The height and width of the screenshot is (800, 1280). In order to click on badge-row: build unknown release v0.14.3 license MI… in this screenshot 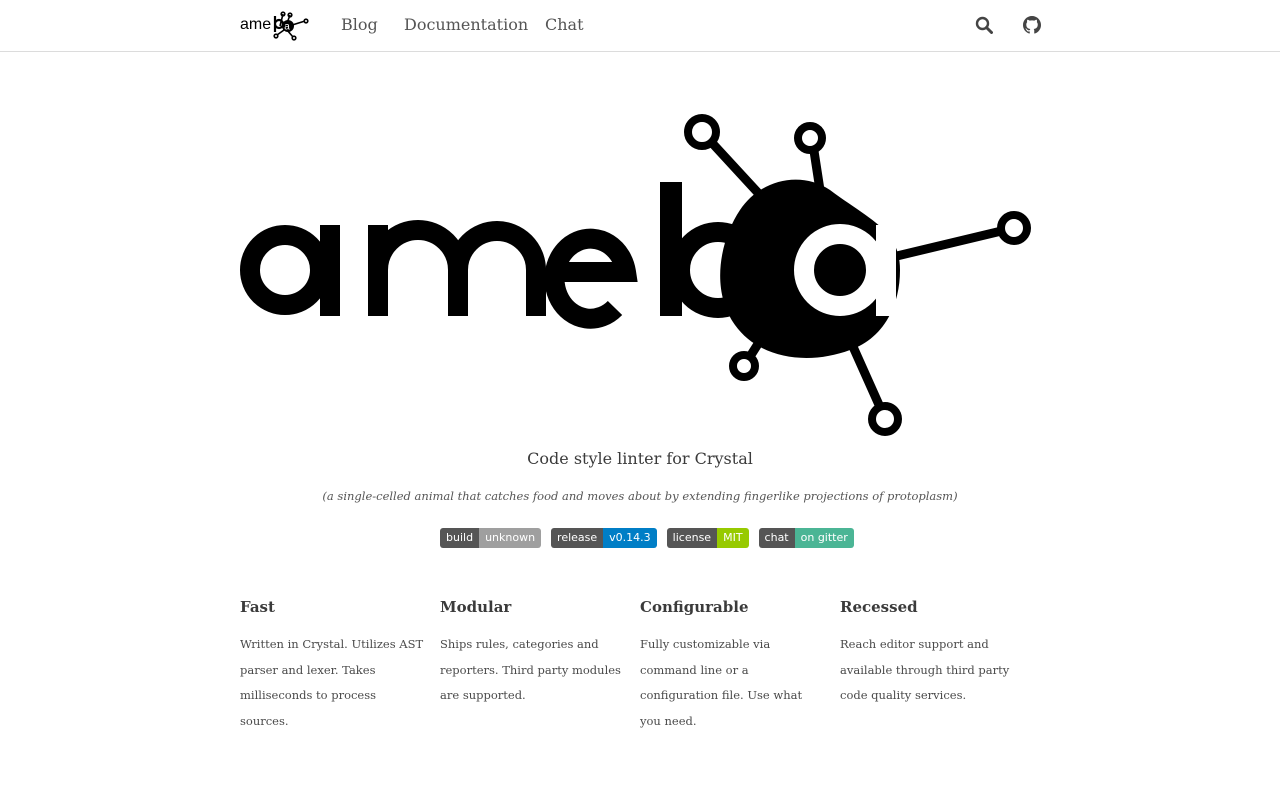, I will do `click(647, 538)`.